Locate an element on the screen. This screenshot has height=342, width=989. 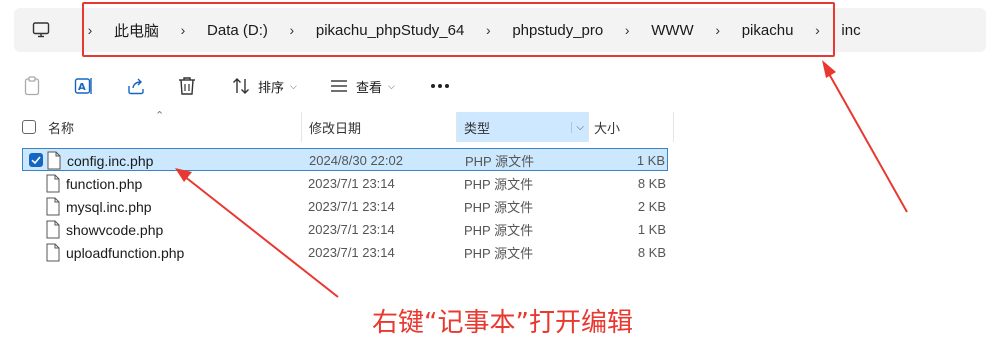
more-icon is located at coordinates (440, 86).